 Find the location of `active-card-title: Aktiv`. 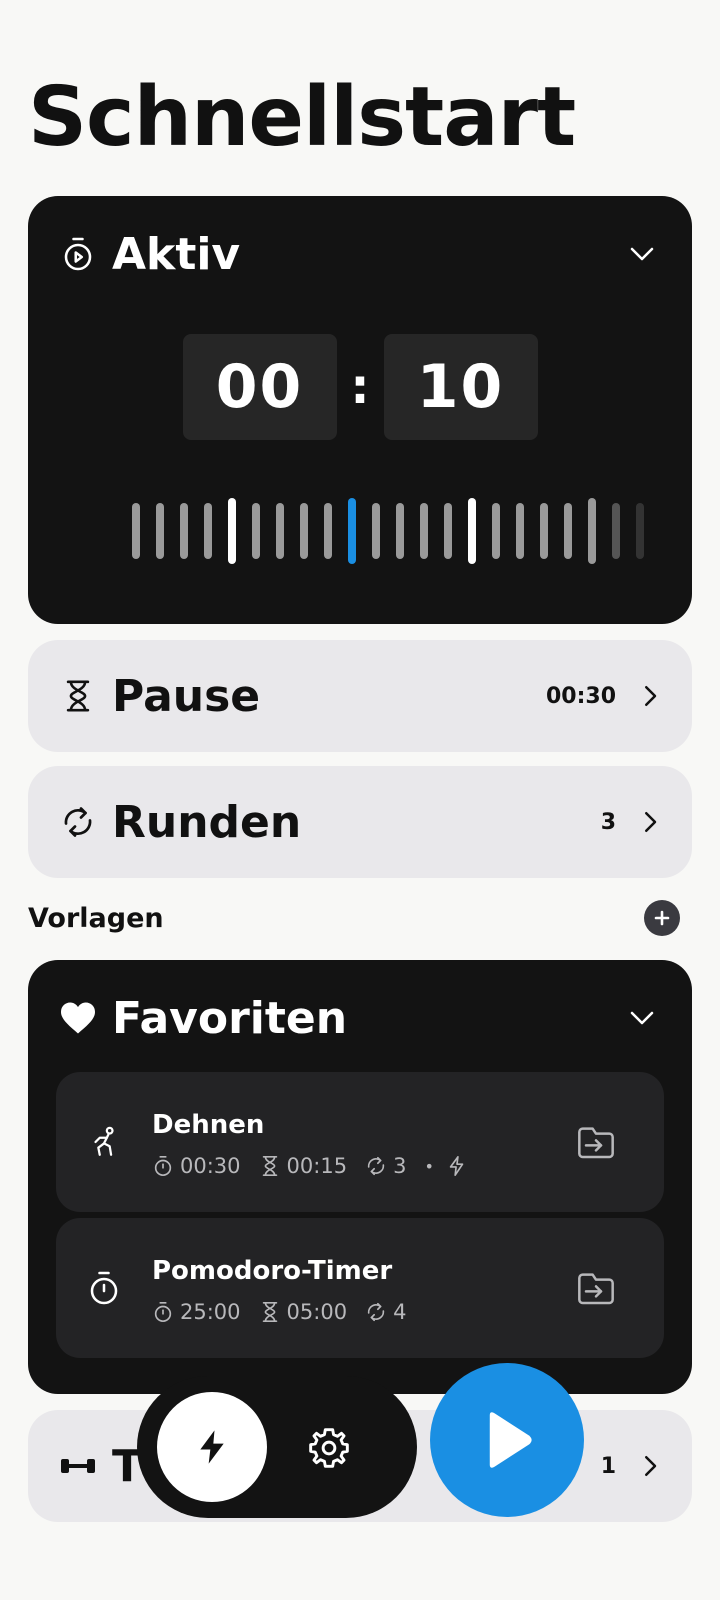

active-card-title: Aktiv is located at coordinates (176, 254).